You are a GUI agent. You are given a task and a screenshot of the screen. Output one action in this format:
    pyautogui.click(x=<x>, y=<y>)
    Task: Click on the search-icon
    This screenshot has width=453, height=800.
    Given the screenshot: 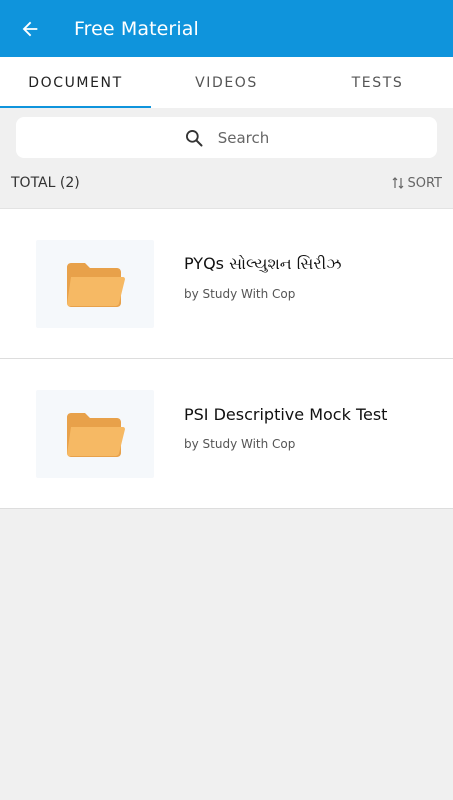 What is the action you would take?
    pyautogui.click(x=194, y=138)
    